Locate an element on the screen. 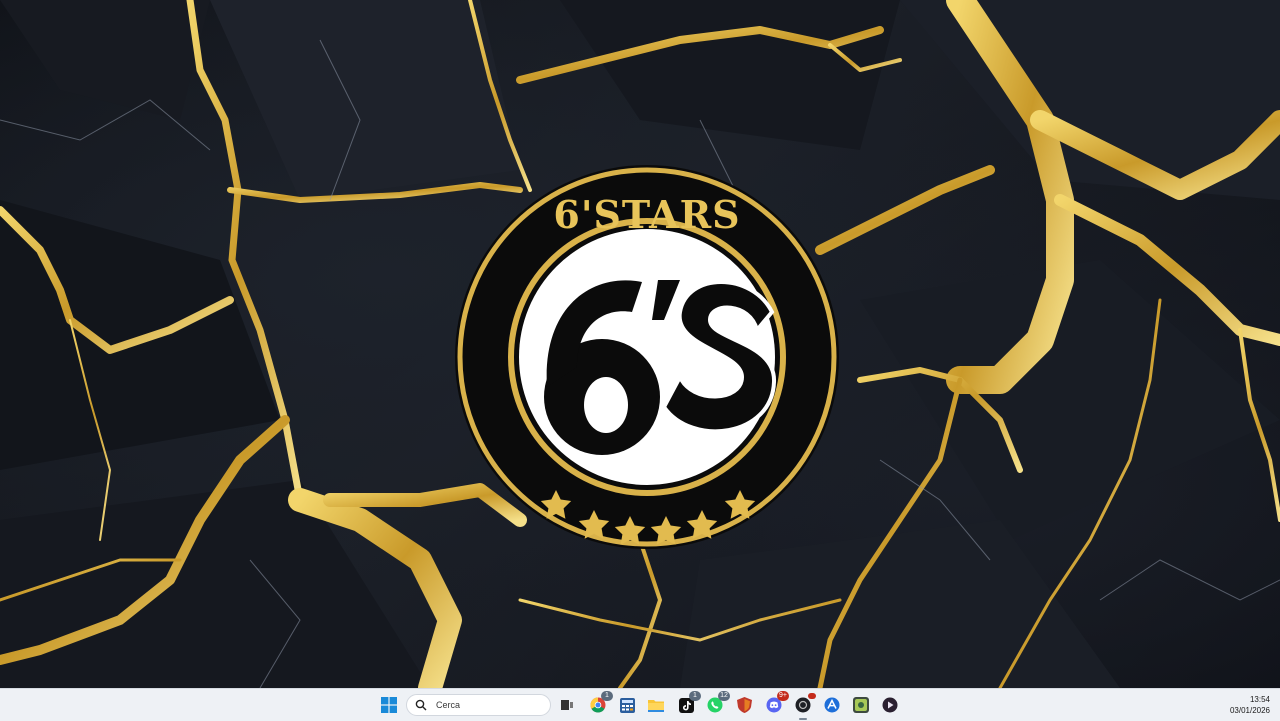 Image resolution: width=1280 pixels, height=721 pixels. discord-icon: 9+ is located at coordinates (776, 703).